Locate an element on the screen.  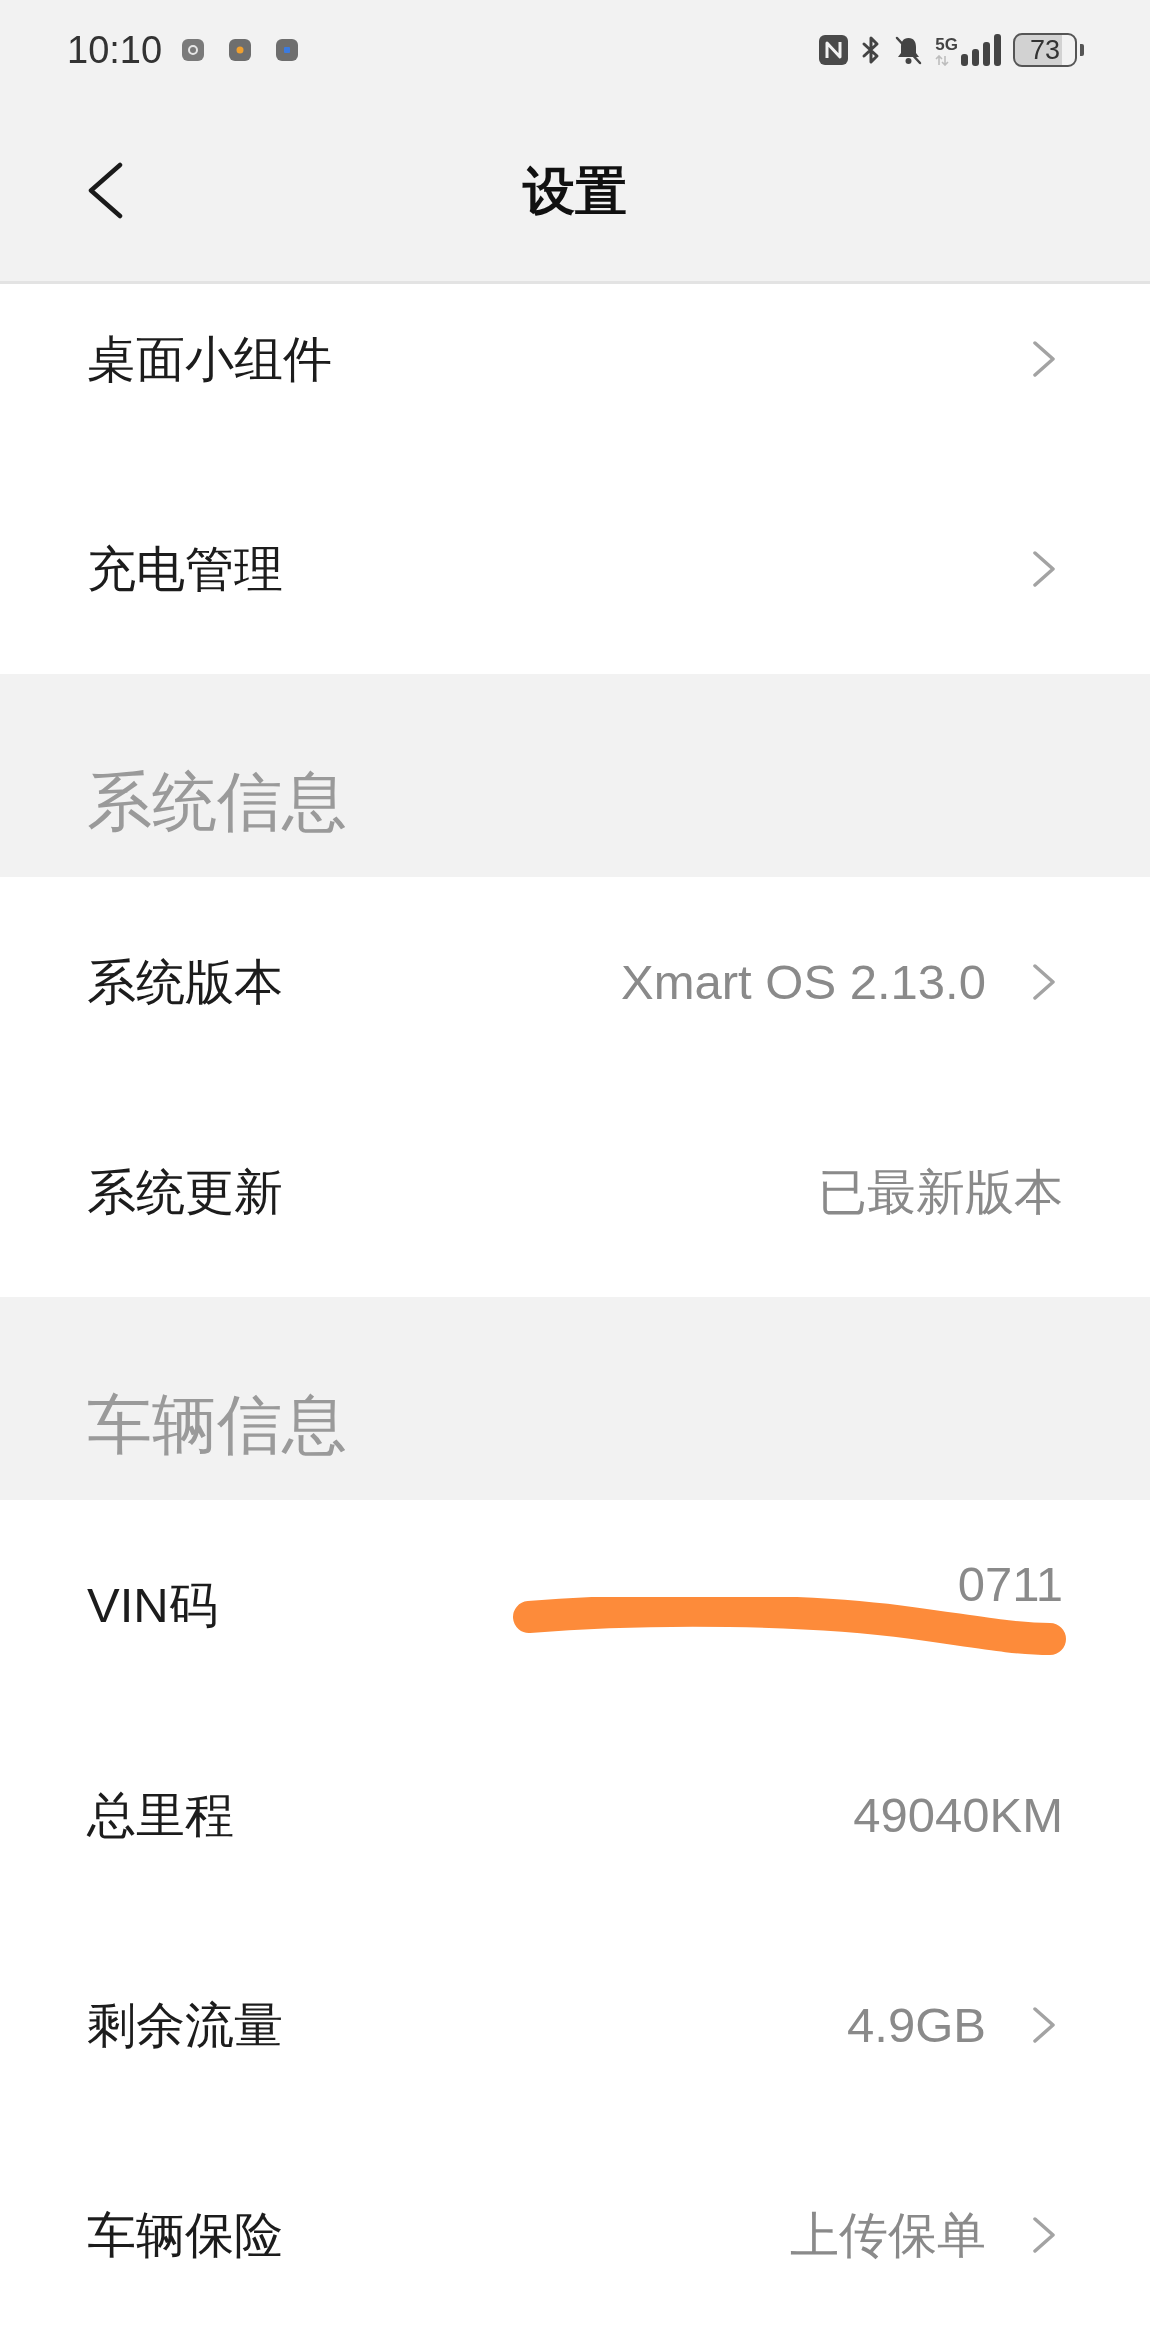
bell-off-icon is located at coordinates (909, 50).